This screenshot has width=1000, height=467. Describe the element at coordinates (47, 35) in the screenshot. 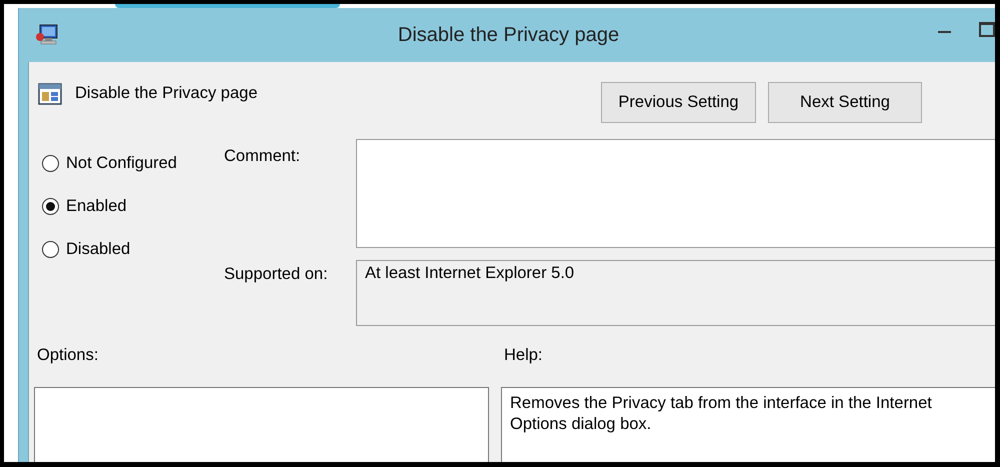

I see `computer-icon` at that location.